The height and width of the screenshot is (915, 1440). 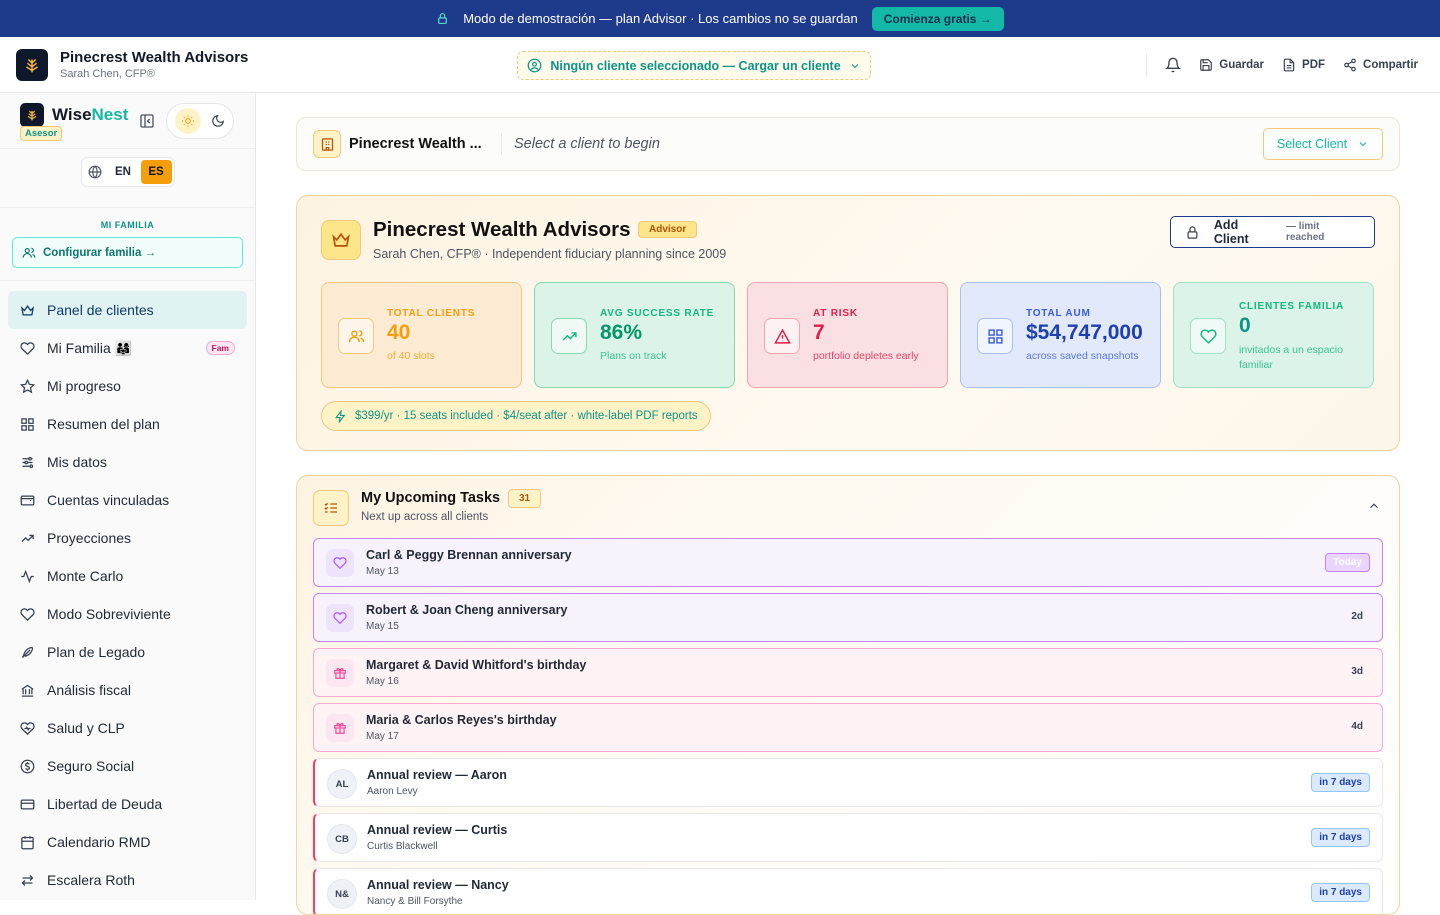 I want to click on feather-icon, so click(x=27, y=652).